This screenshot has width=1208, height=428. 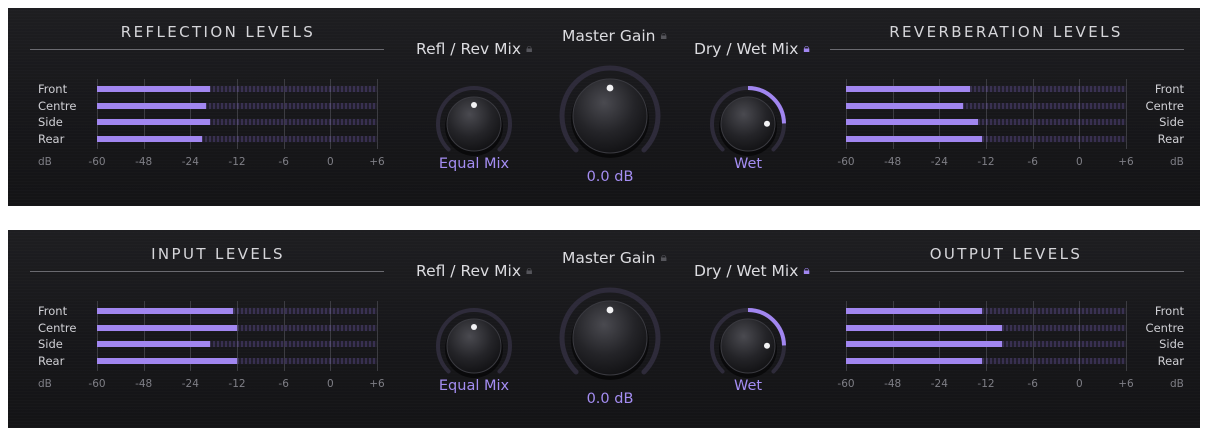 What do you see at coordinates (748, 164) in the screenshot?
I see `dry-wet-mix-value: Wet` at bounding box center [748, 164].